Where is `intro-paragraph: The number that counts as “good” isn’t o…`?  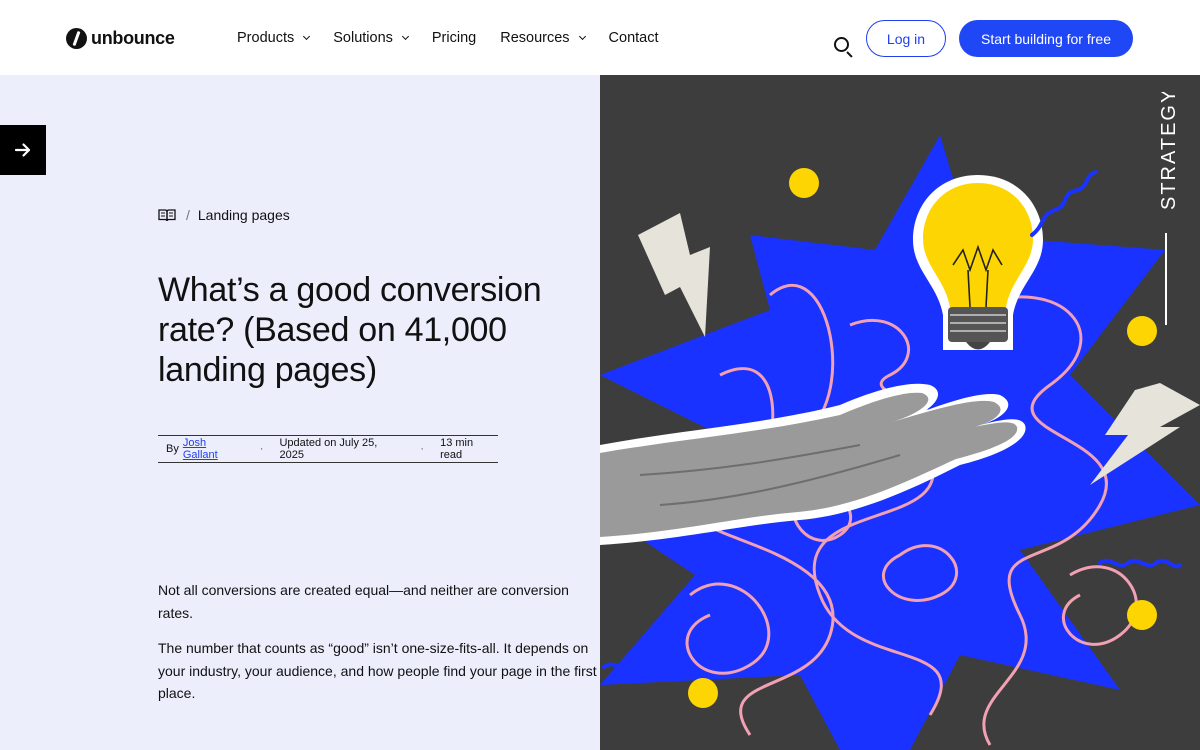
intro-paragraph: The number that counts as “good” isn’t o… is located at coordinates (377, 670).